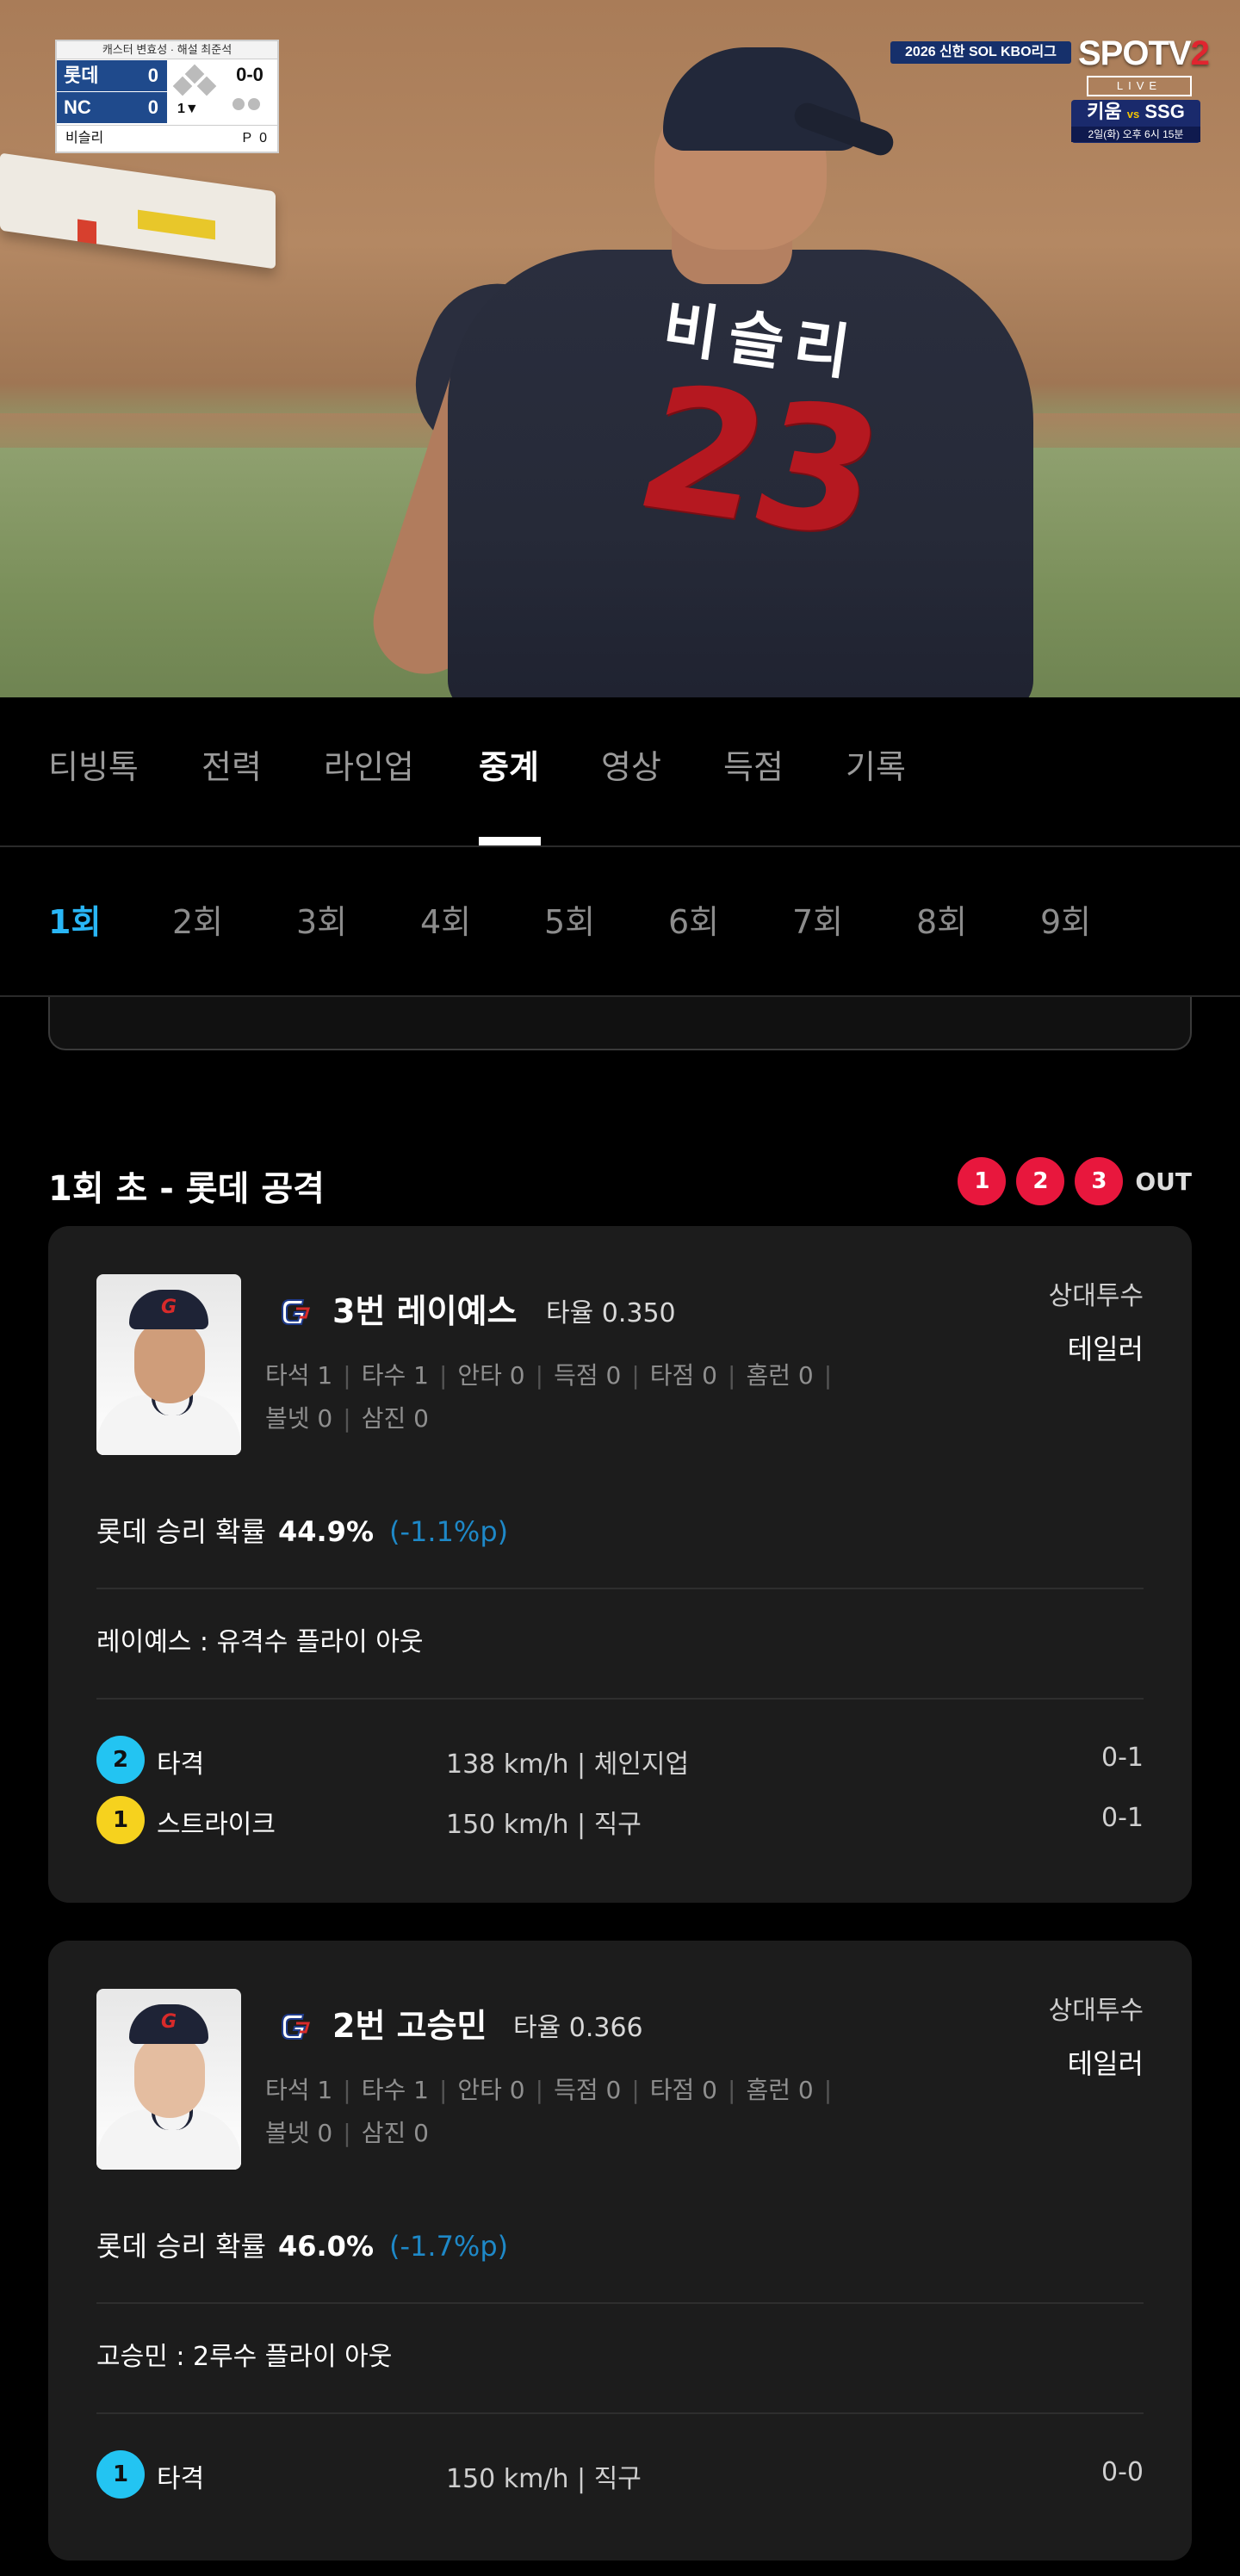 Image resolution: width=1240 pixels, height=2576 pixels. What do you see at coordinates (85, 138) in the screenshot?
I see `scorebug-pitcher-name: 비슬리` at bounding box center [85, 138].